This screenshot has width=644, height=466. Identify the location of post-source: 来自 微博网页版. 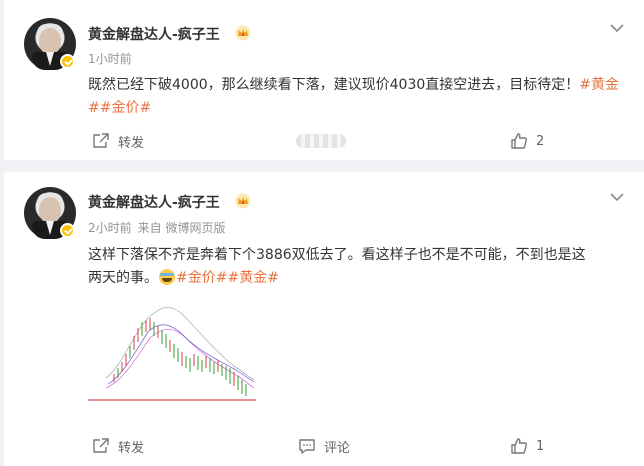
(181, 228).